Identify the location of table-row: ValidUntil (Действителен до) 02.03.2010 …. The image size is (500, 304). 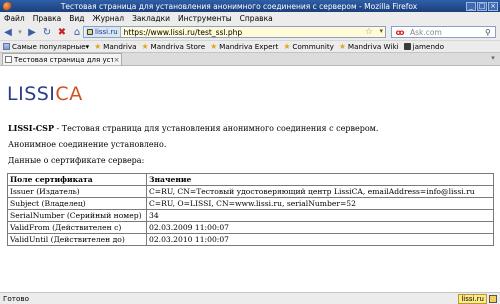
(250, 239).